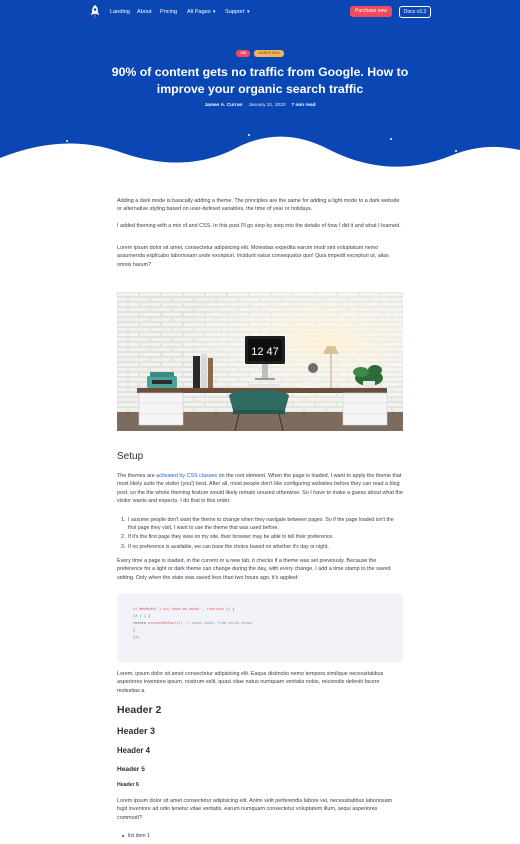  What do you see at coordinates (139, 836) in the screenshot?
I see `list-item-text: list item 1` at bounding box center [139, 836].